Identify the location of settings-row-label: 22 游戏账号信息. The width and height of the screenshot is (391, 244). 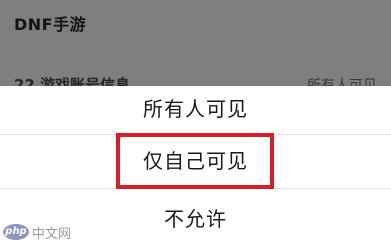
(72, 81).